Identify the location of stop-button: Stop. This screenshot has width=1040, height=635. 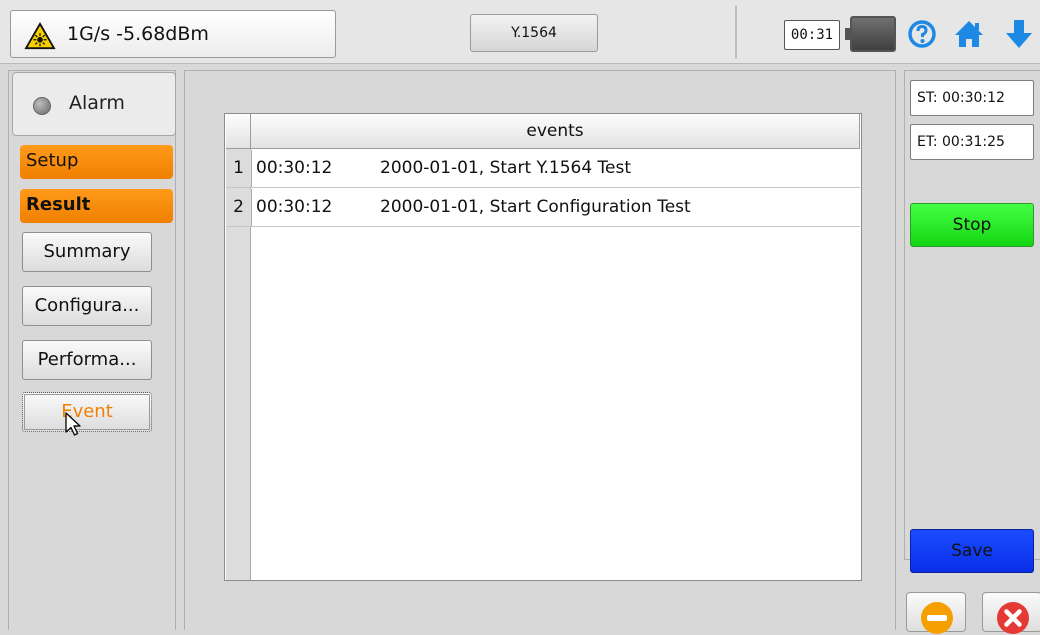
(972, 225).